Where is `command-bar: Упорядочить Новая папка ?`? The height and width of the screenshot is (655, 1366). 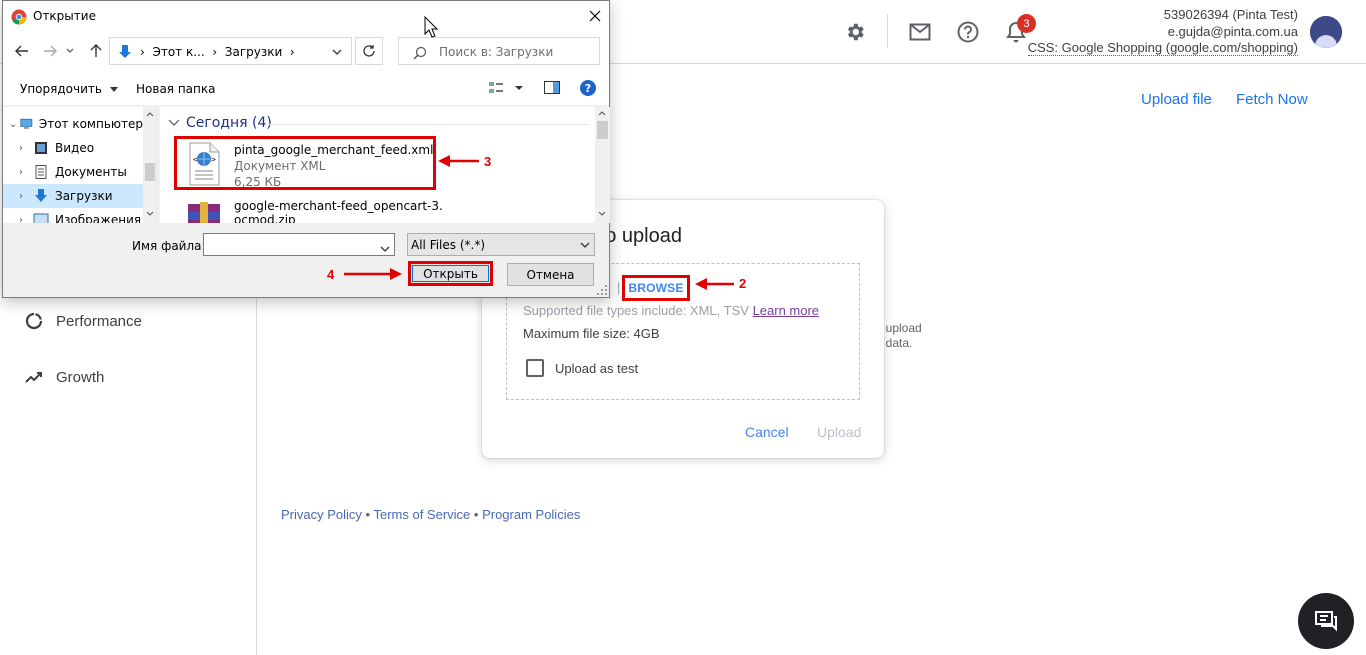
command-bar: Упорядочить Новая папка ? is located at coordinates (306, 88).